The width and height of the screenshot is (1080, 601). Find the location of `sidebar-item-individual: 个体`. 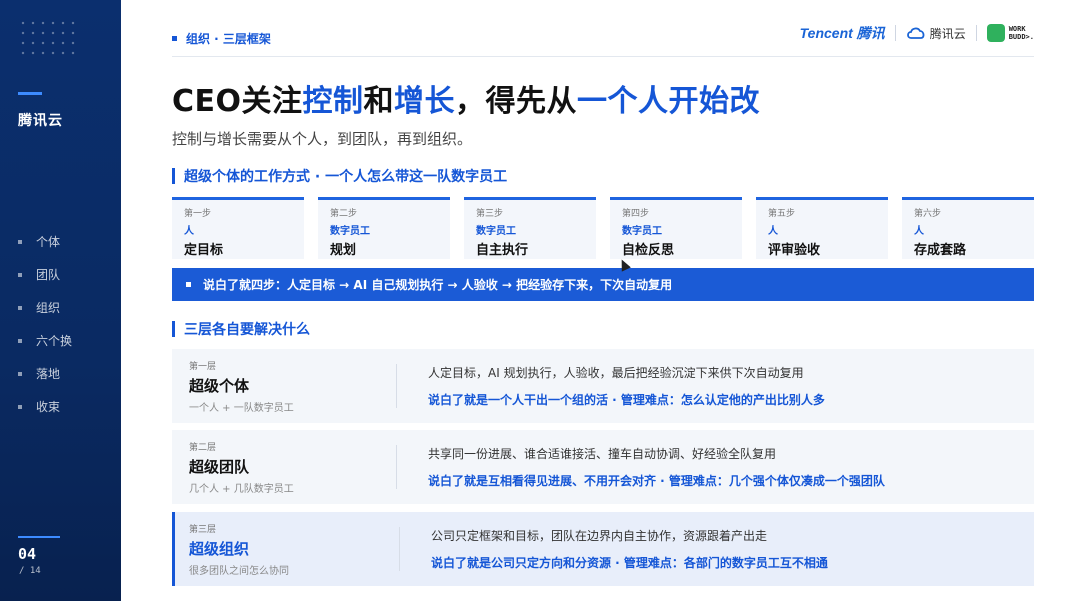

sidebar-item-individual: 个体 is located at coordinates (45, 241).